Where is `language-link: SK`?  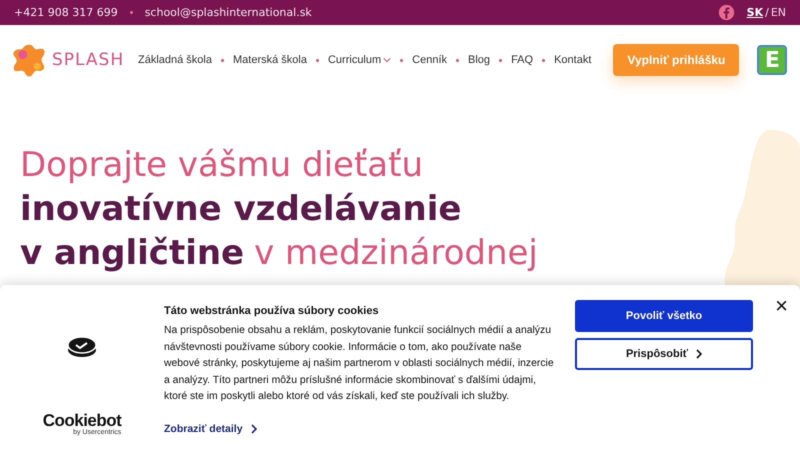
language-link: SK is located at coordinates (755, 12).